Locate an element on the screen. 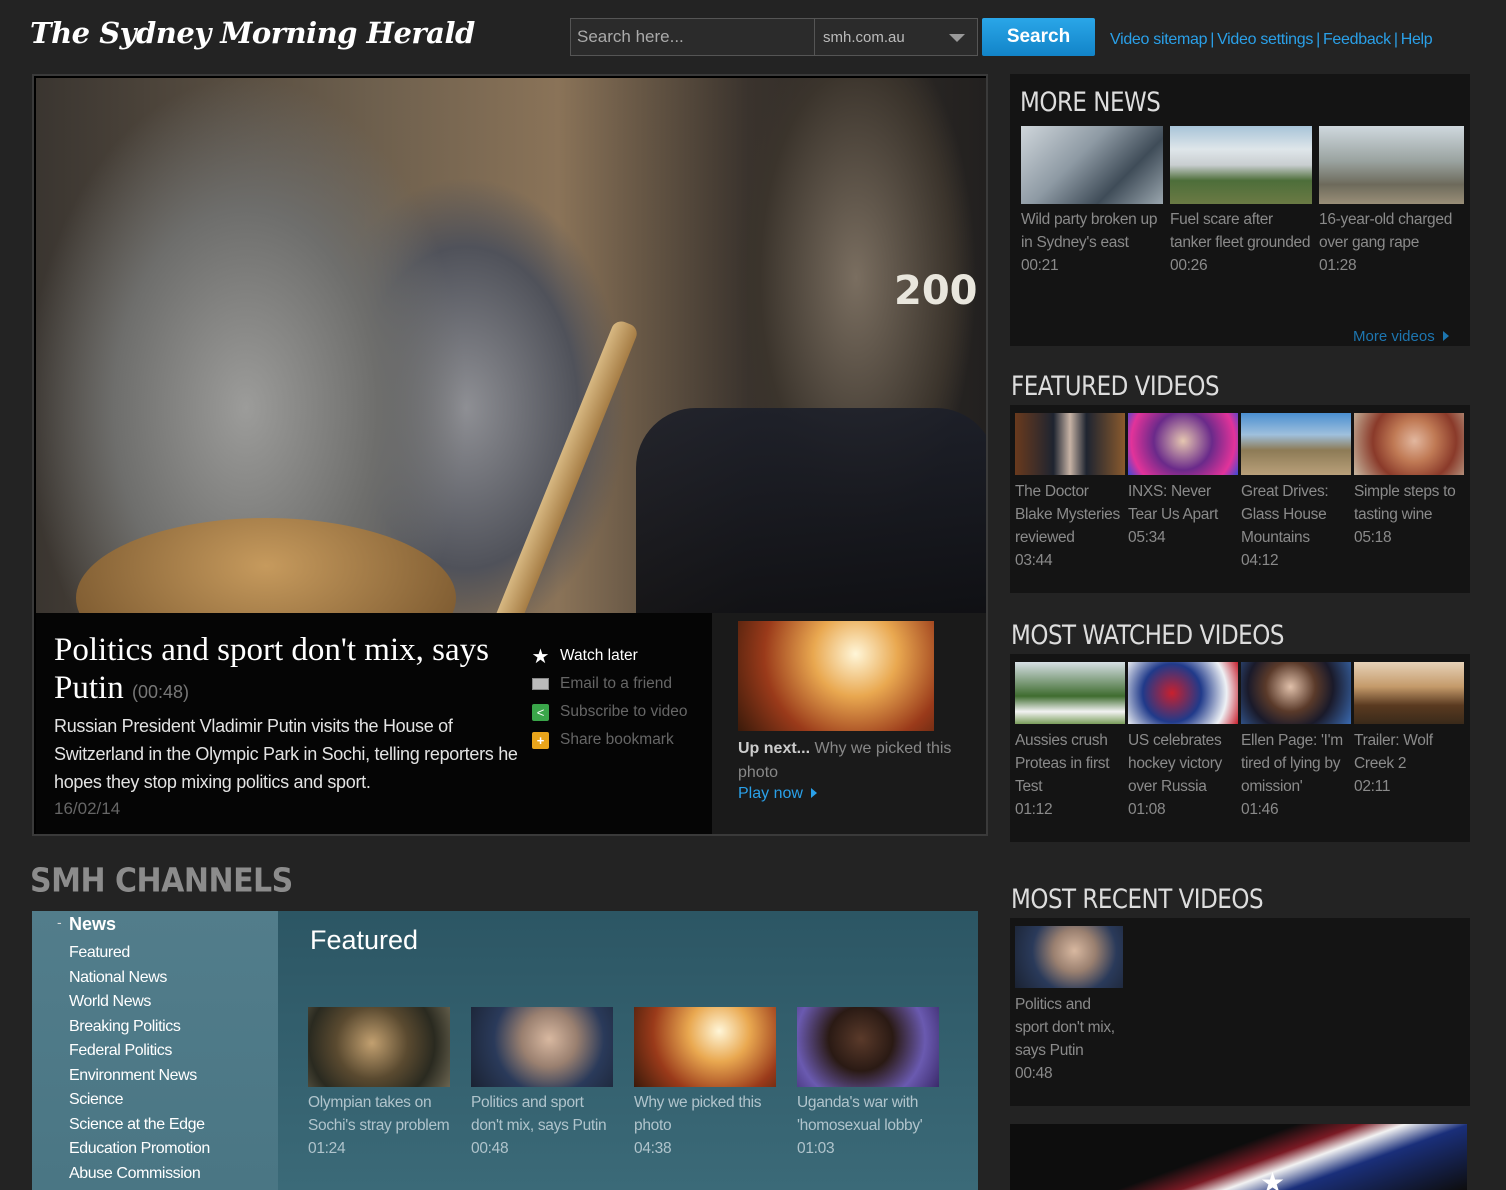  video-card-time: 00:48 is located at coordinates (1034, 1073).